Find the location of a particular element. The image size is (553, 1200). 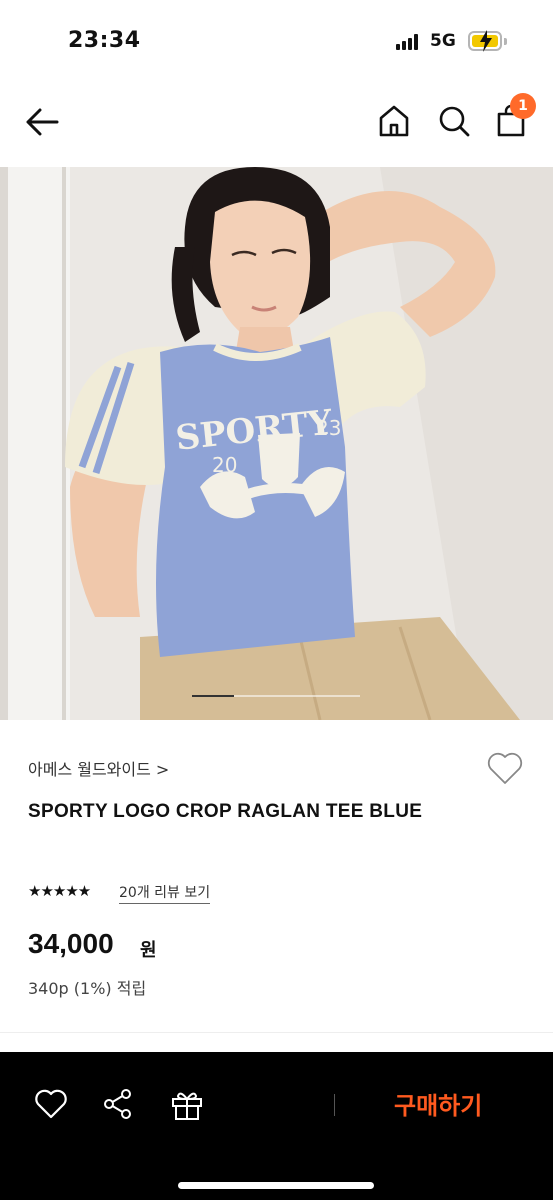

bottom-action-bar: 구매하기 is located at coordinates (276, 1126).